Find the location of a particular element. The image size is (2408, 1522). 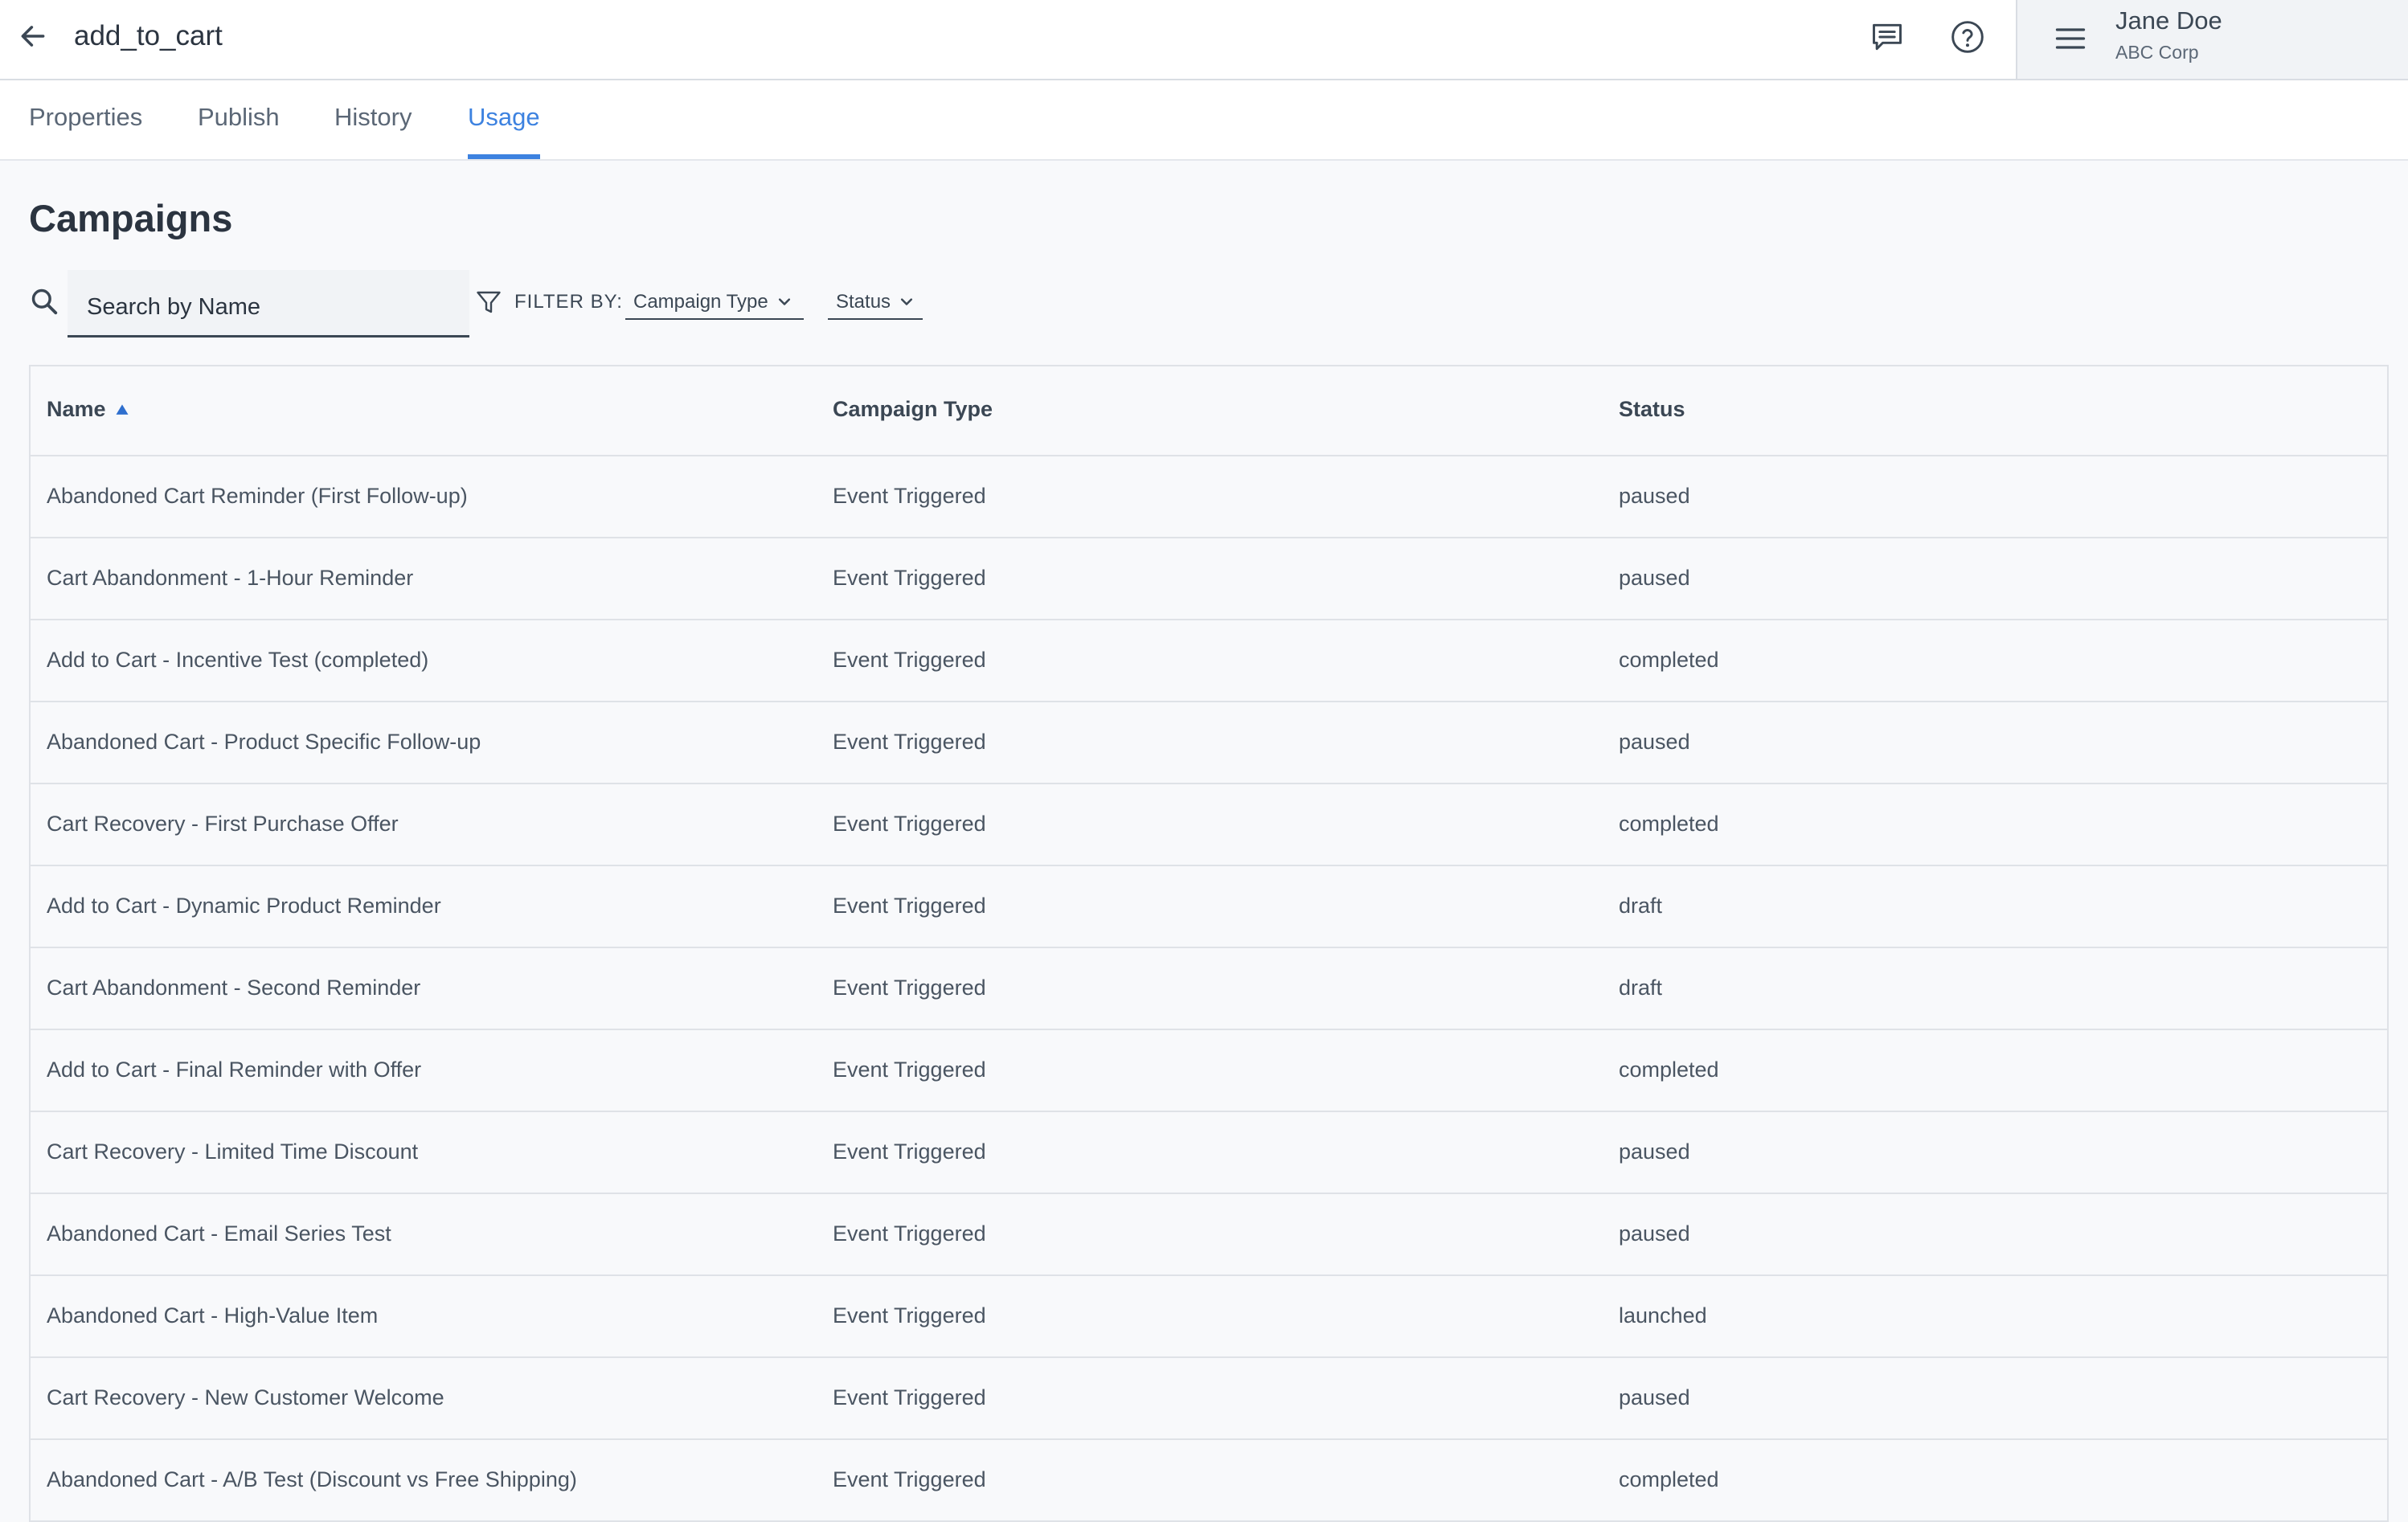

column-header-name-label: Name is located at coordinates (76, 409).